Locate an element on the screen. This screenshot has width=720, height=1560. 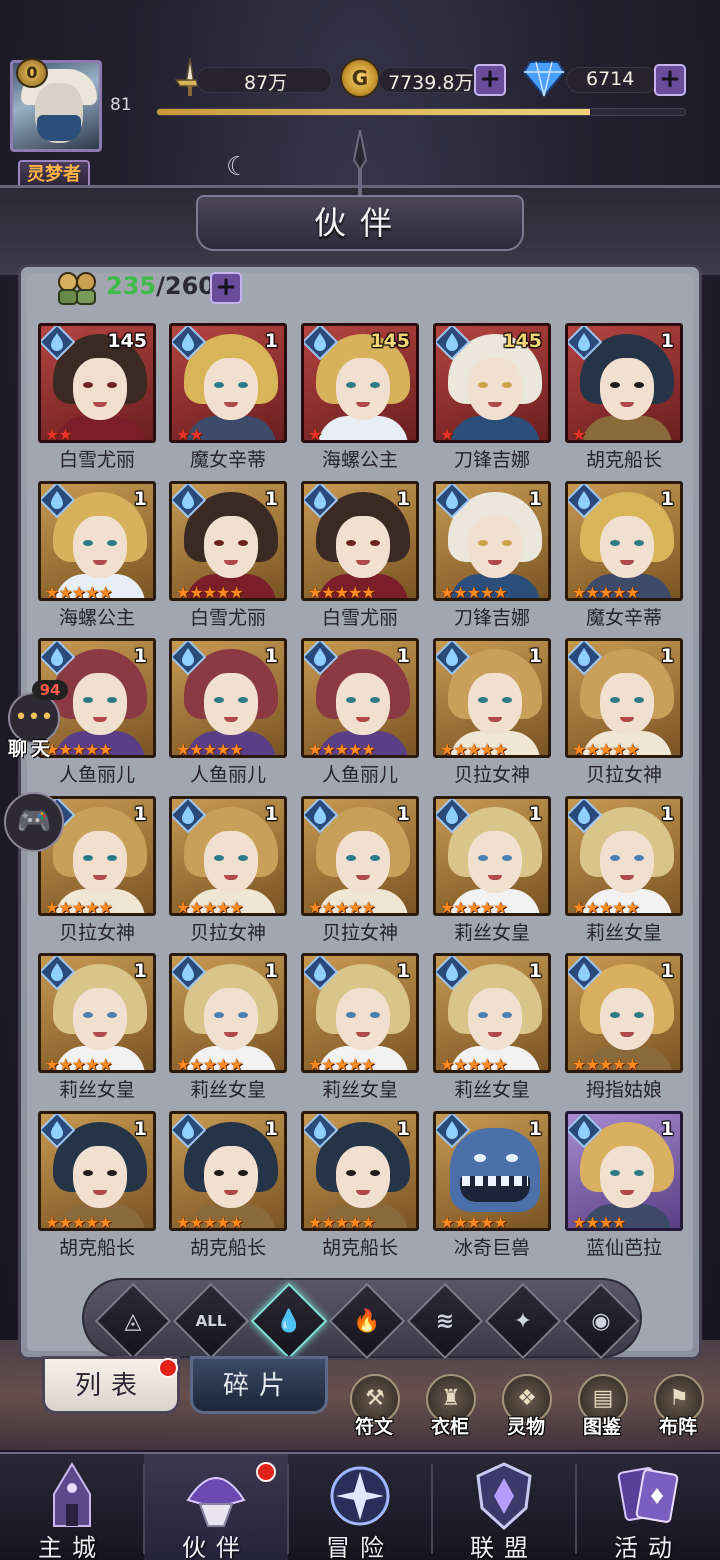
filter-fire-button: 🔥 is located at coordinates (367, 1321).